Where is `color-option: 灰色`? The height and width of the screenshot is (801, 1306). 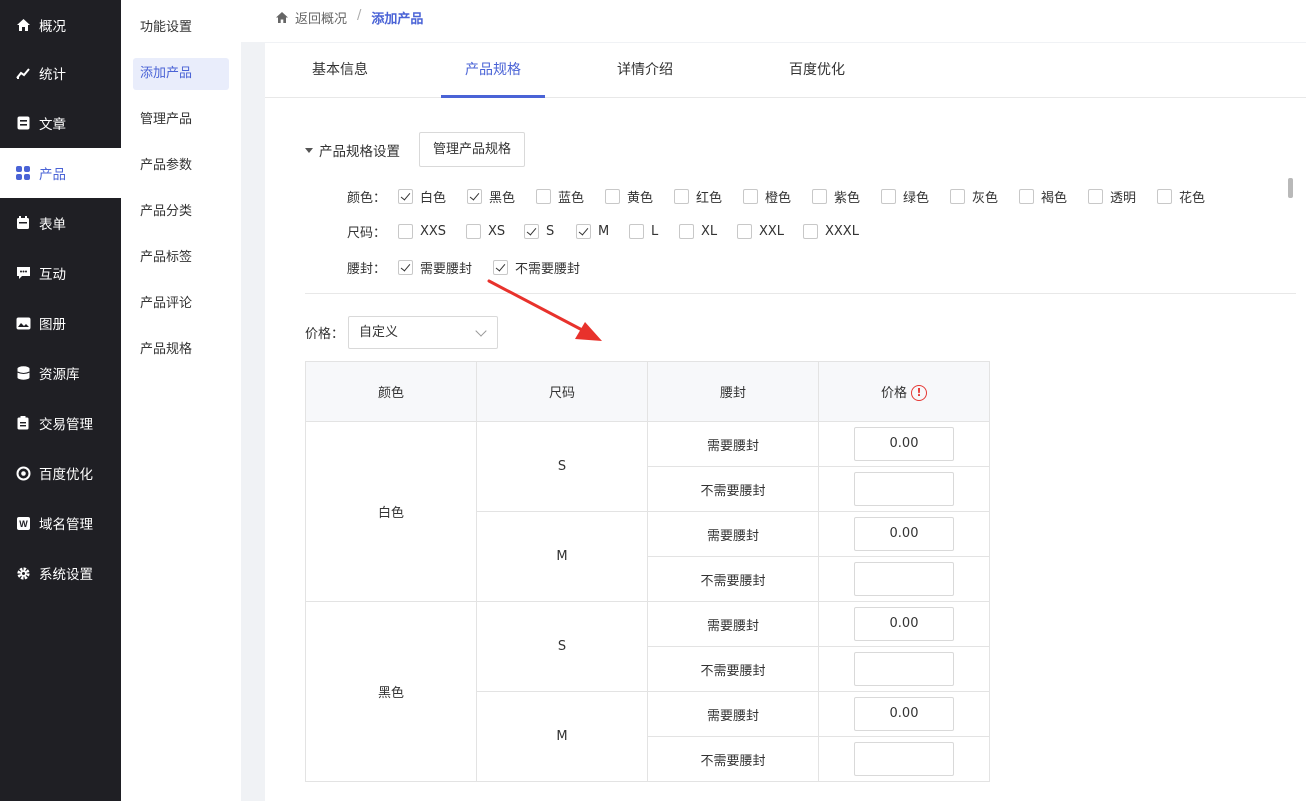 color-option: 灰色 is located at coordinates (984, 196).